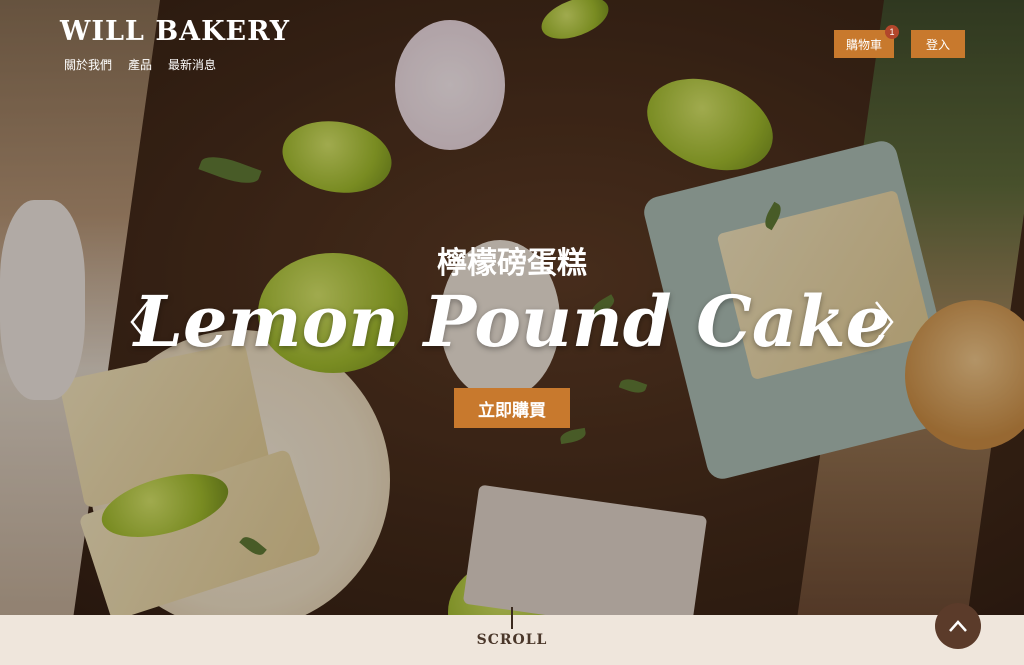 Image resolution: width=1024 pixels, height=665 pixels. Describe the element at coordinates (892, 32) in the screenshot. I see `cart-count-badge: 1` at that location.